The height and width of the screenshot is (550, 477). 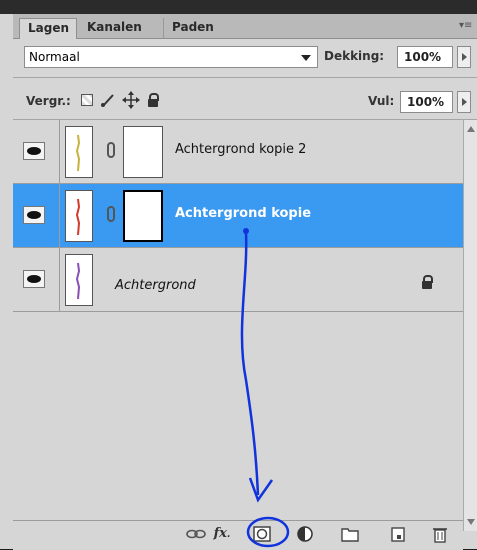 What do you see at coordinates (398, 534) in the screenshot?
I see `new-layer-icon` at bounding box center [398, 534].